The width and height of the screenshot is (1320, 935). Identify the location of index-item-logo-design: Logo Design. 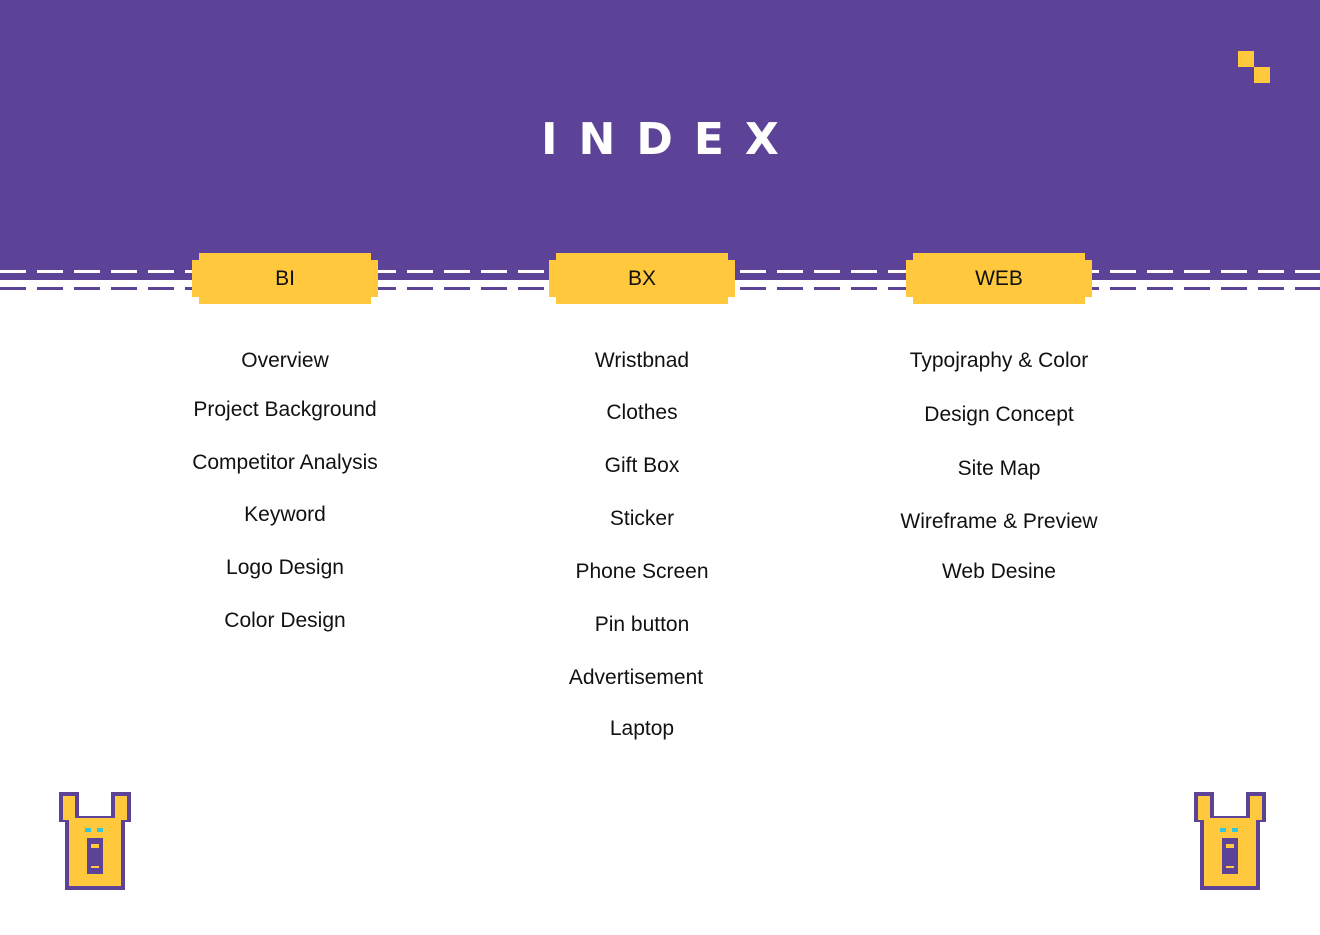
(285, 568).